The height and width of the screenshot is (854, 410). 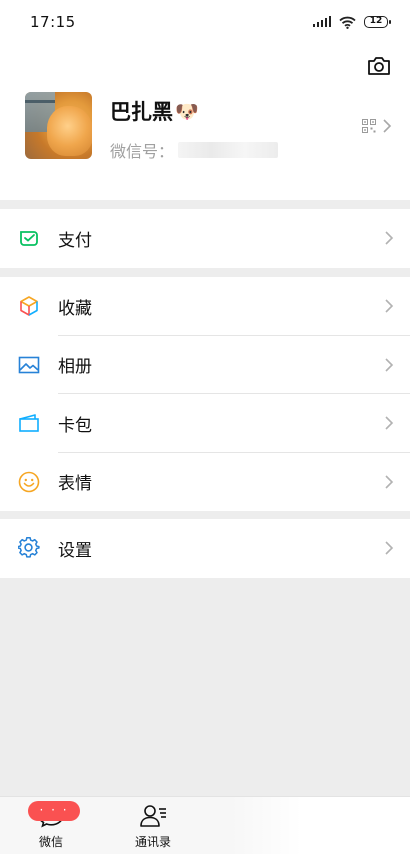 What do you see at coordinates (54, 811) in the screenshot?
I see `unread-badge: · · ·` at bounding box center [54, 811].